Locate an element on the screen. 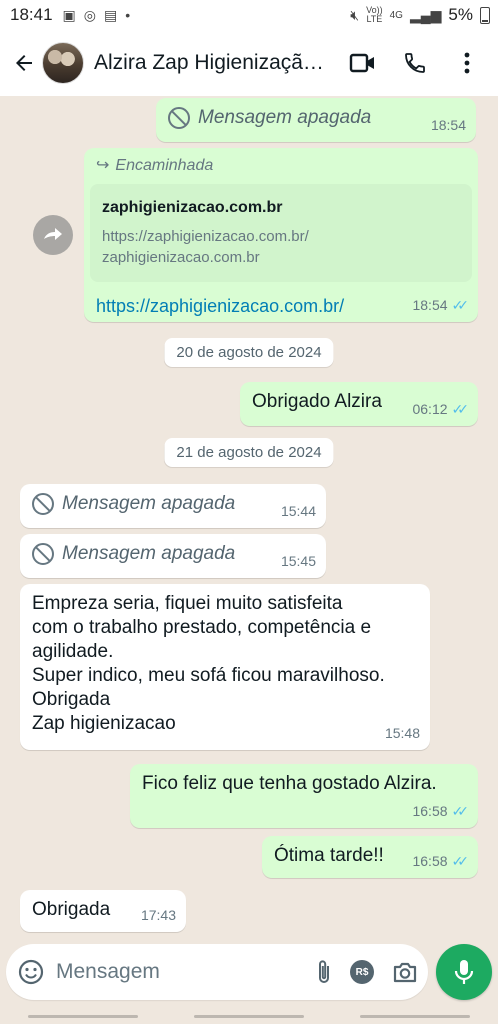 This screenshot has height=1024, width=498. battery-percent: 5% is located at coordinates (460, 14).